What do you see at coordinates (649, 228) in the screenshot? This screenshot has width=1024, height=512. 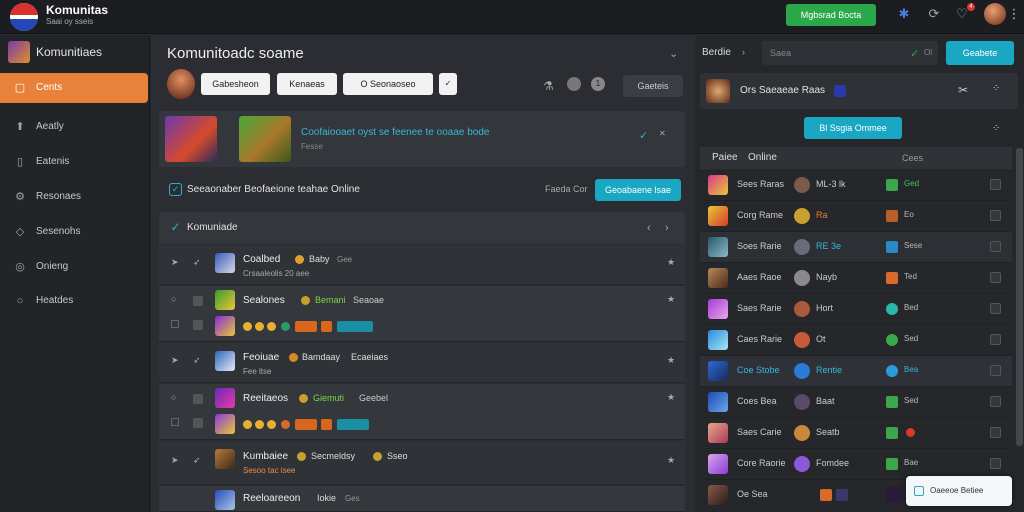 I see `chevron-left-icon: ‹` at bounding box center [649, 228].